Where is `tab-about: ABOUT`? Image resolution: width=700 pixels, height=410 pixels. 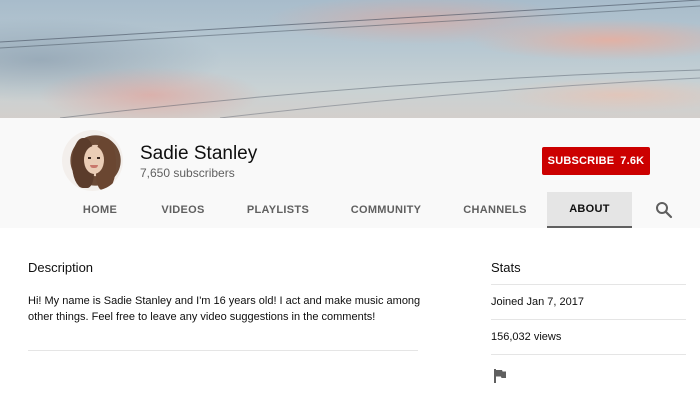 tab-about: ABOUT is located at coordinates (589, 210).